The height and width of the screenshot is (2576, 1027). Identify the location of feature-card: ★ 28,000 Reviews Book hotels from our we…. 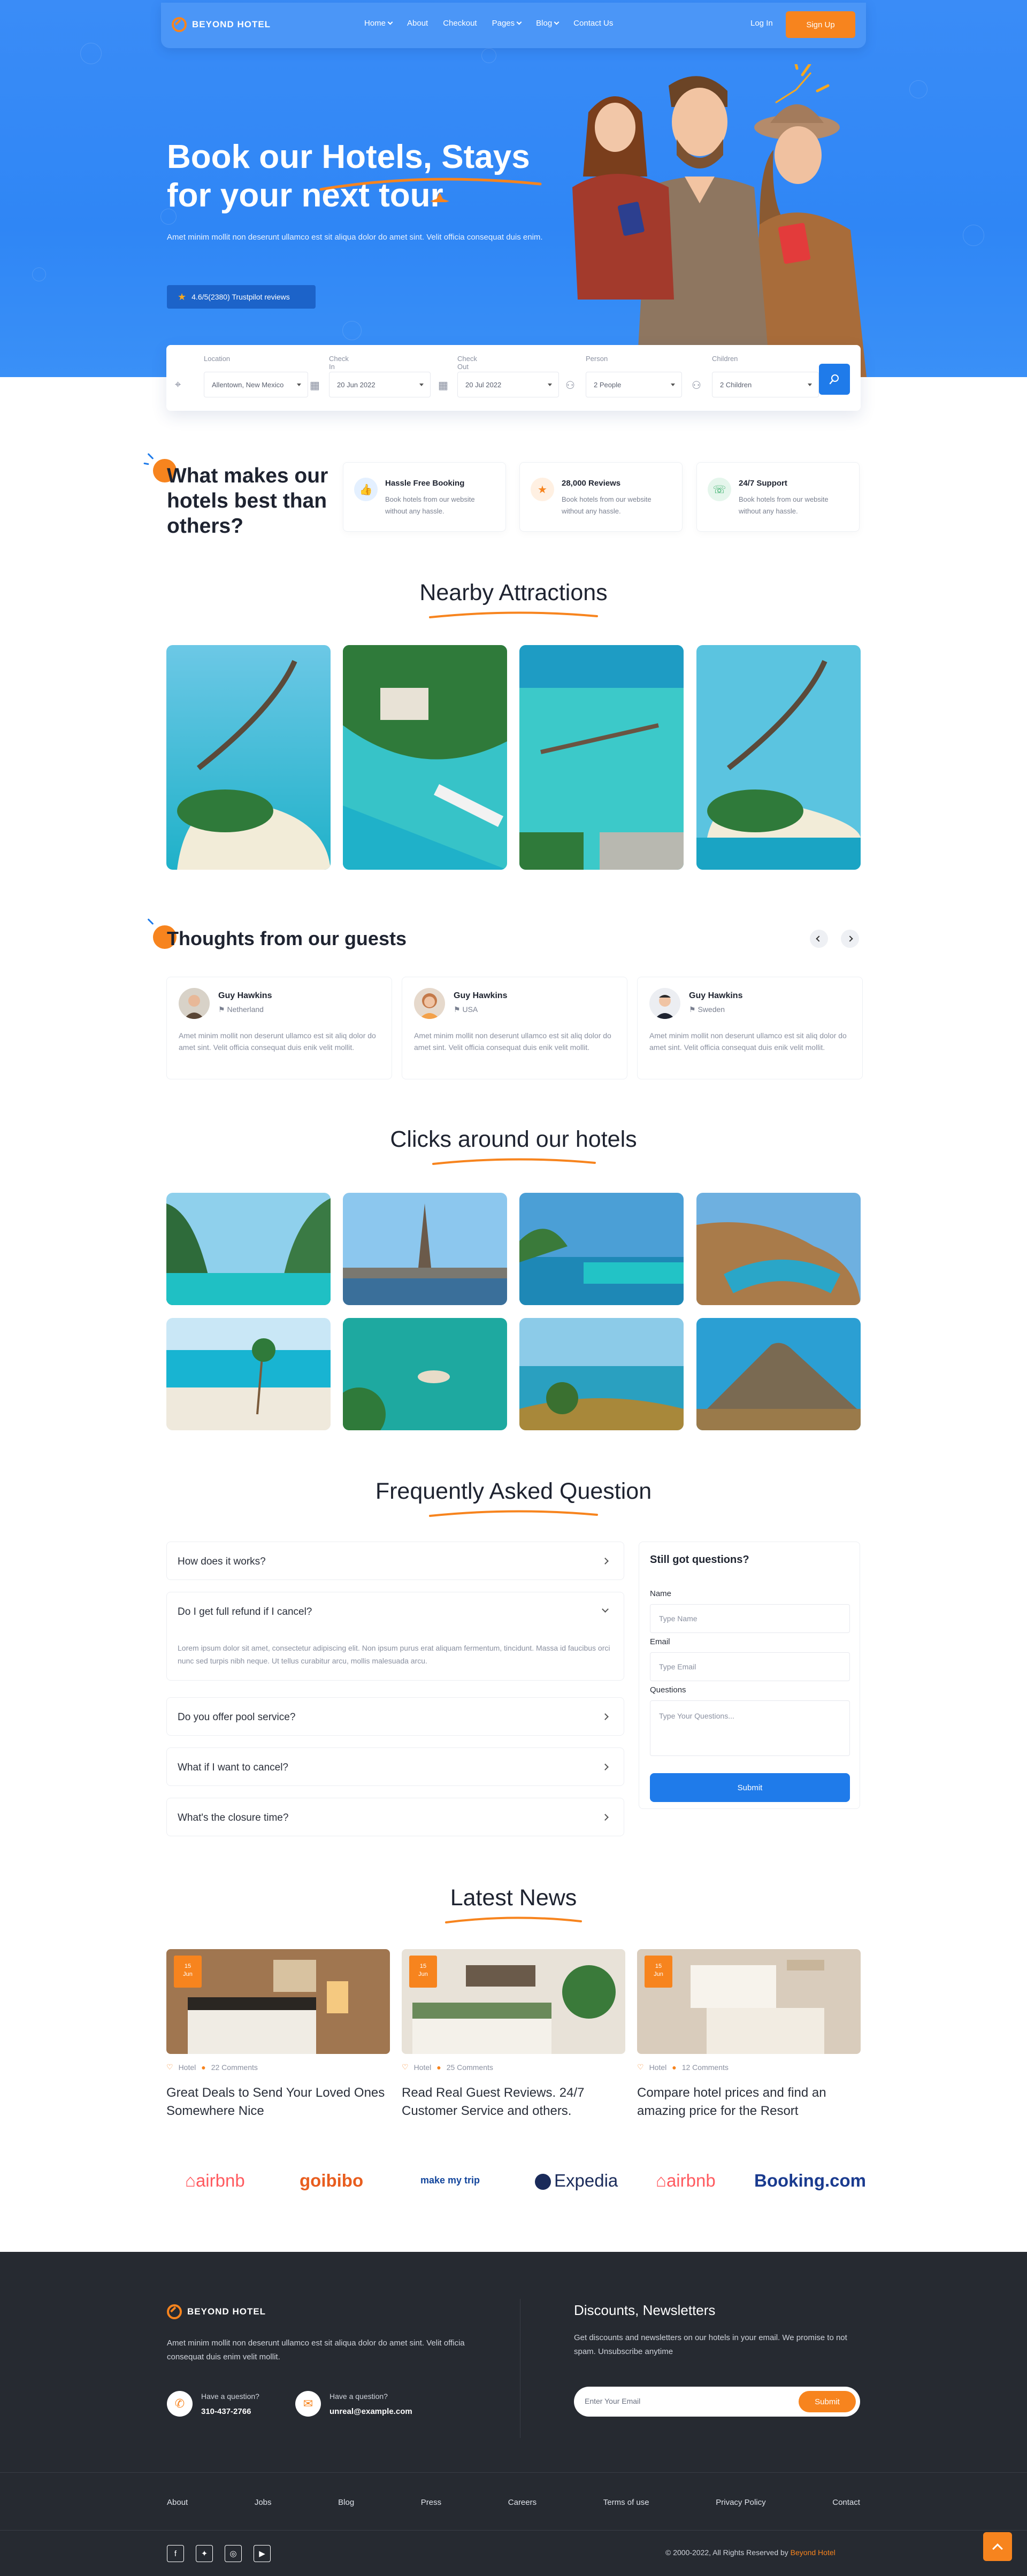
(601, 497).